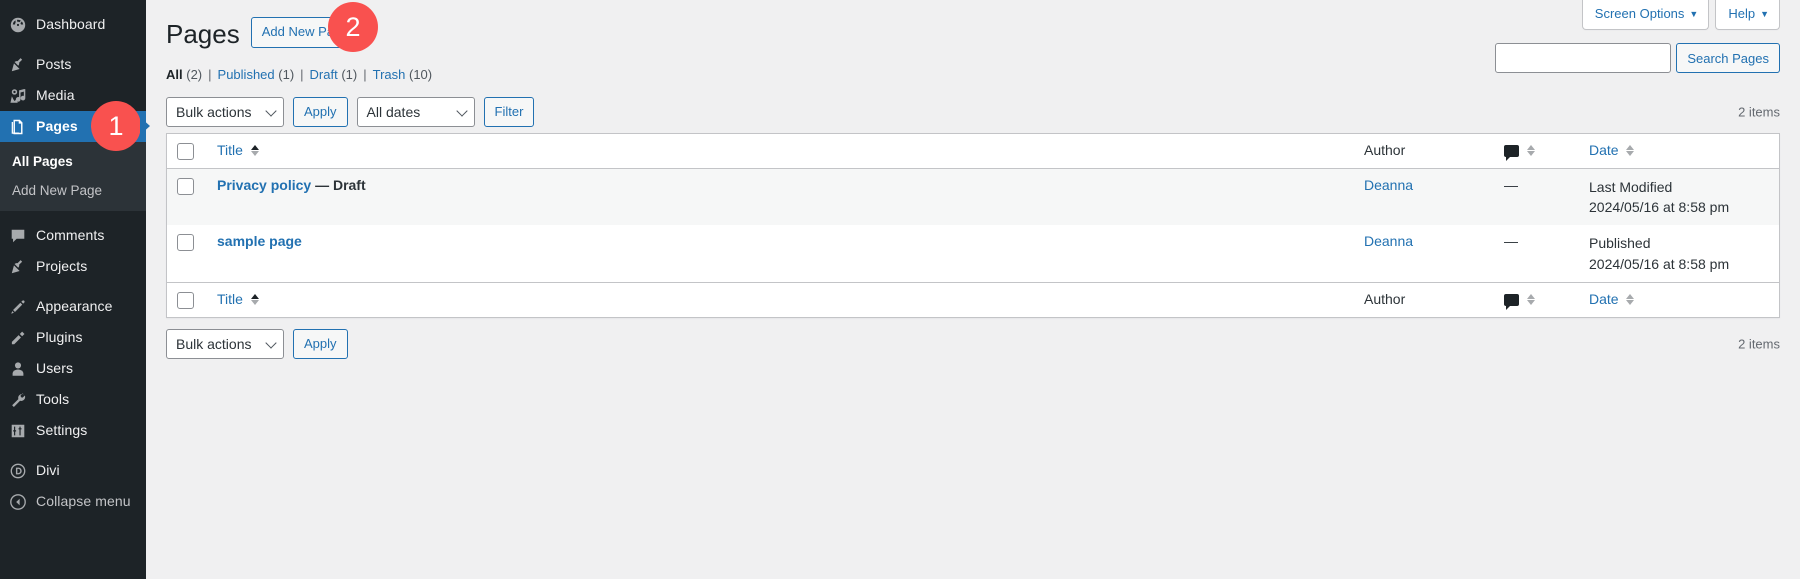  Describe the element at coordinates (174, 74) in the screenshot. I see `filter-link-all: All` at that location.